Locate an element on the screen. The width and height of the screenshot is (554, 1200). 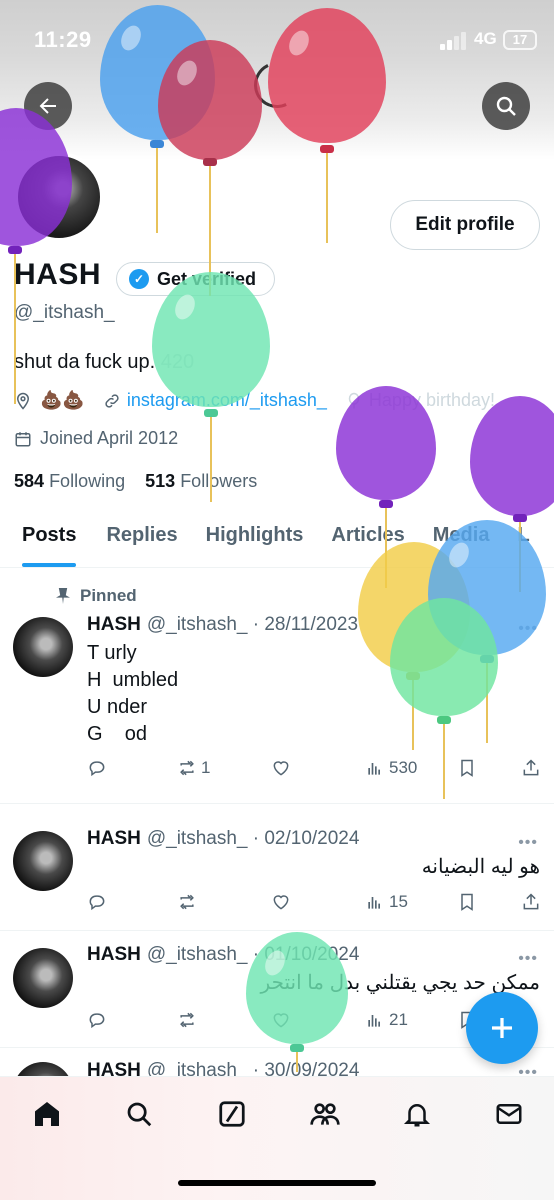
profile-location: 💩💩 is located at coordinates (62, 400).